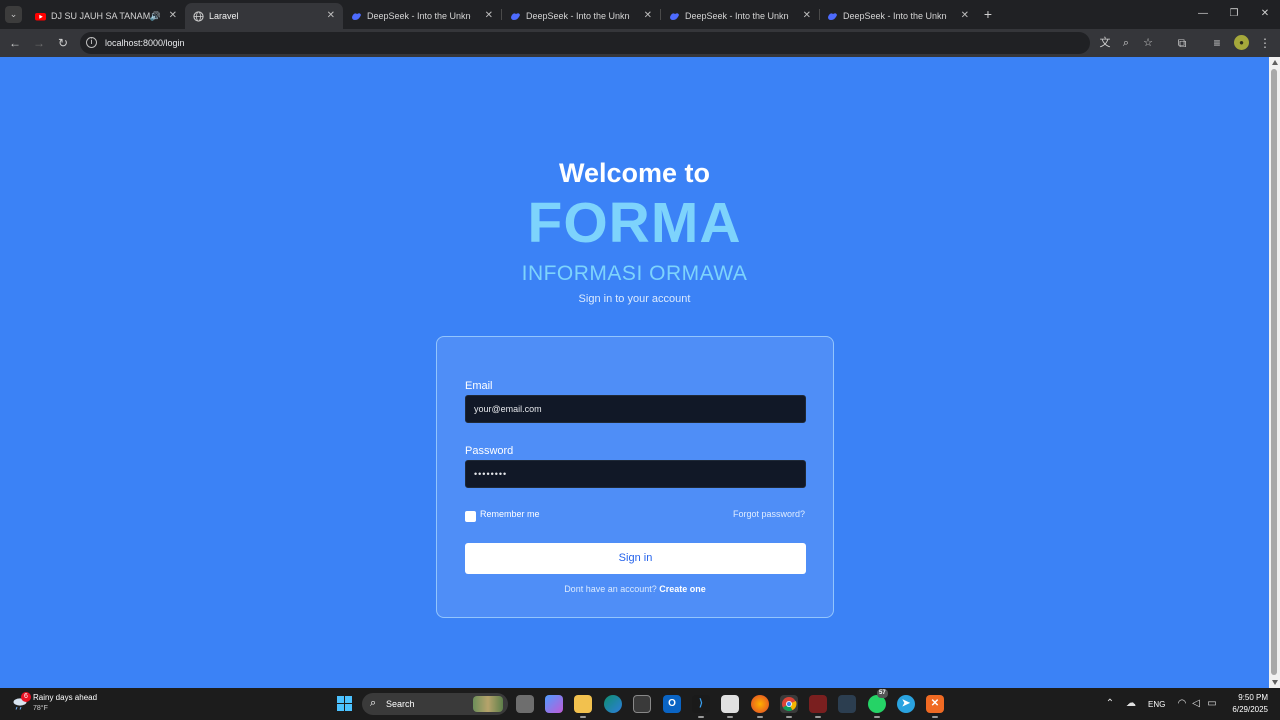 Image resolution: width=1280 pixels, height=720 pixels. What do you see at coordinates (489, 451) in the screenshot?
I see `password-label: Password` at bounding box center [489, 451].